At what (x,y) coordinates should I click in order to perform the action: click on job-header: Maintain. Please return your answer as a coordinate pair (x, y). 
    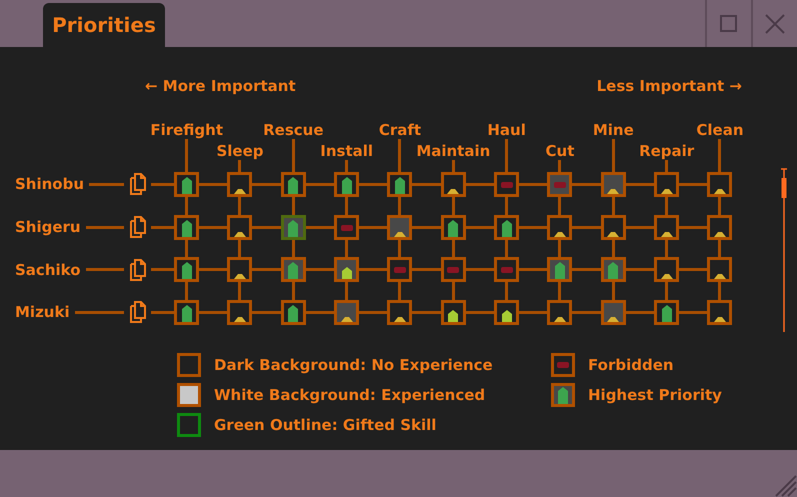
    Looking at the image, I should click on (453, 151).